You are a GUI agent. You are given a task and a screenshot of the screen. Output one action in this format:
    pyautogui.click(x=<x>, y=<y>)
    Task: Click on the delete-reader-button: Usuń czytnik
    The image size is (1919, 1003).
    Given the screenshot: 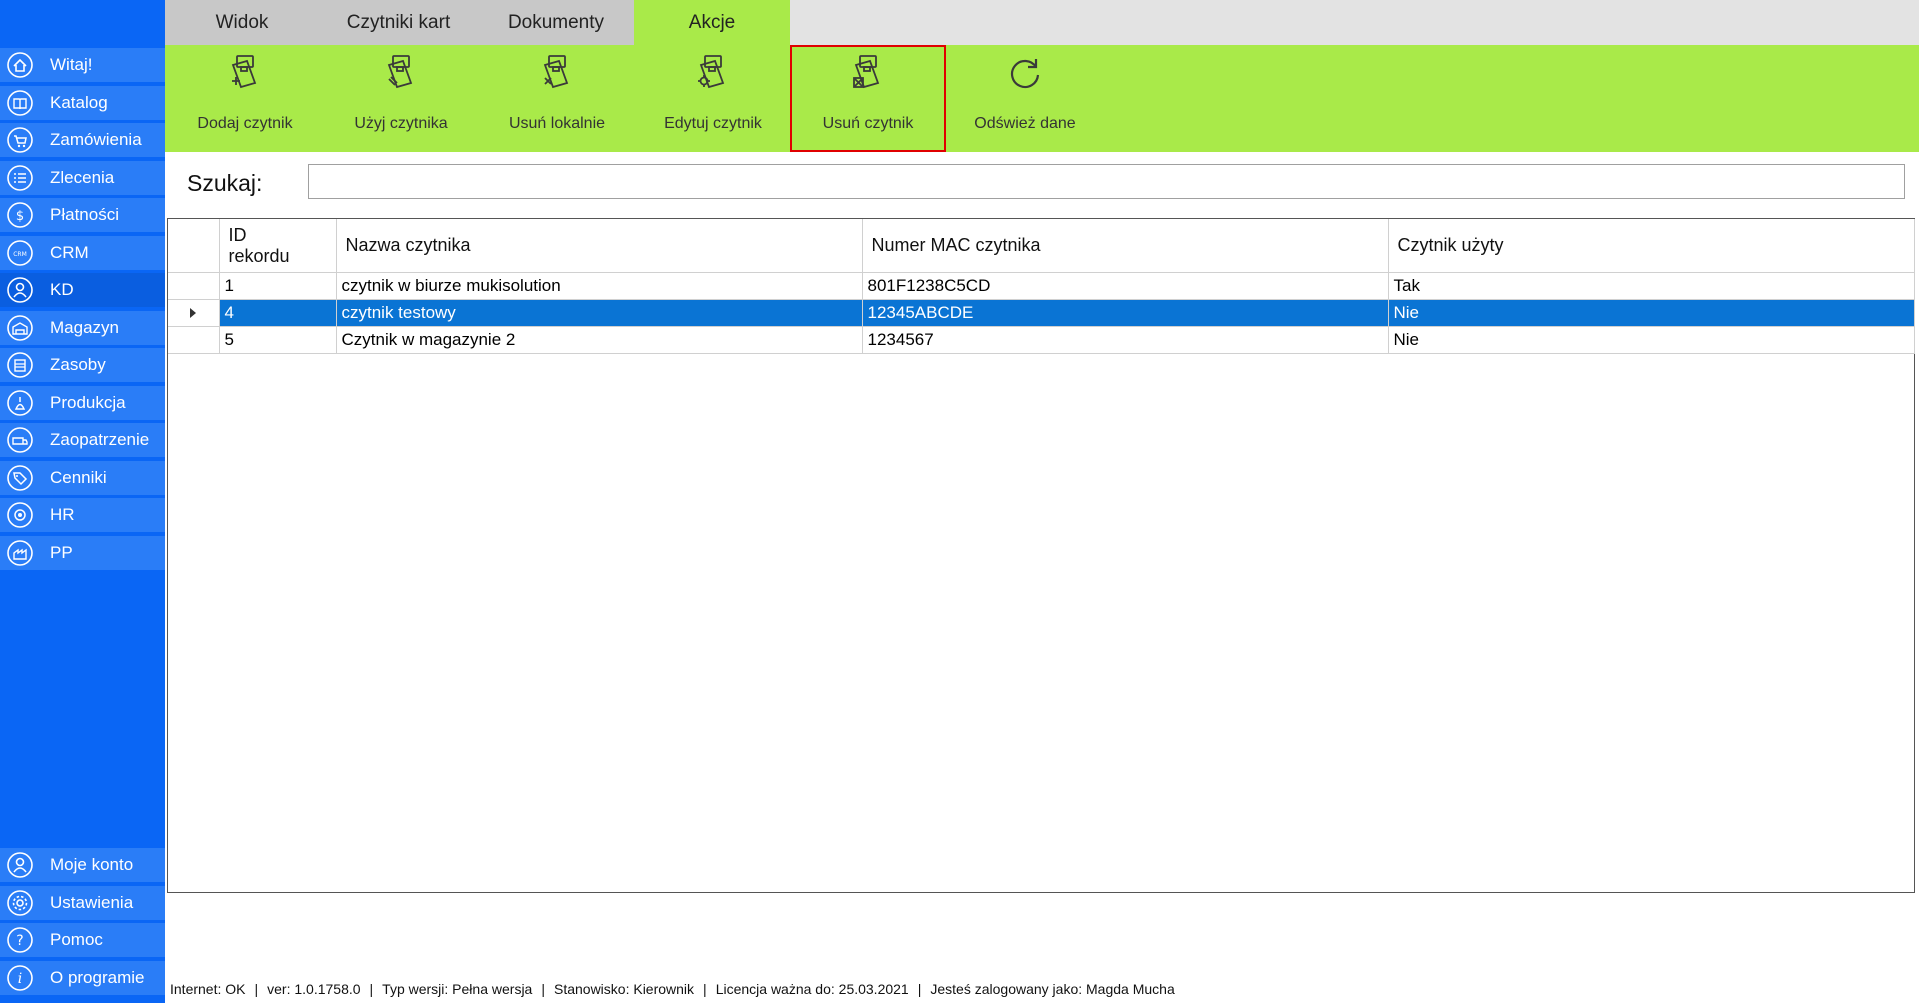 What is the action you would take?
    pyautogui.click(x=868, y=98)
    